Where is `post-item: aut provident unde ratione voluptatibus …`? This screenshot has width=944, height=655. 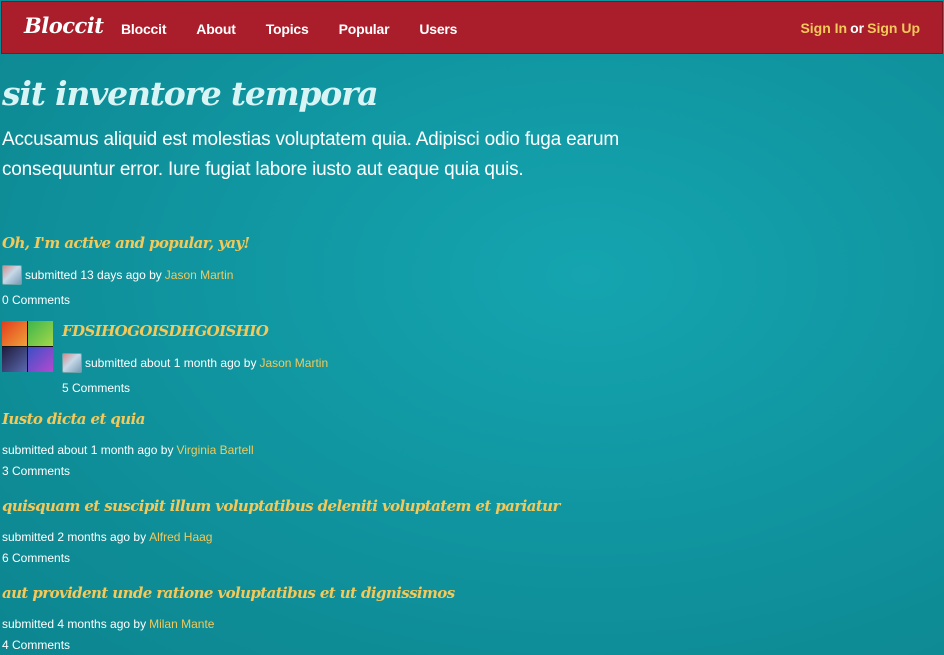 post-item: aut provident unde ratione voluptatibus … is located at coordinates (228, 618).